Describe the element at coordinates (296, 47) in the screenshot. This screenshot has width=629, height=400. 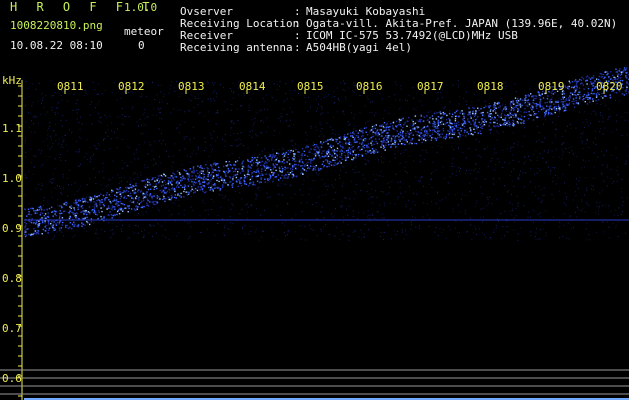
I see `meta-antenna: Receiving antenna: A504HB(yagi 4el)` at that location.